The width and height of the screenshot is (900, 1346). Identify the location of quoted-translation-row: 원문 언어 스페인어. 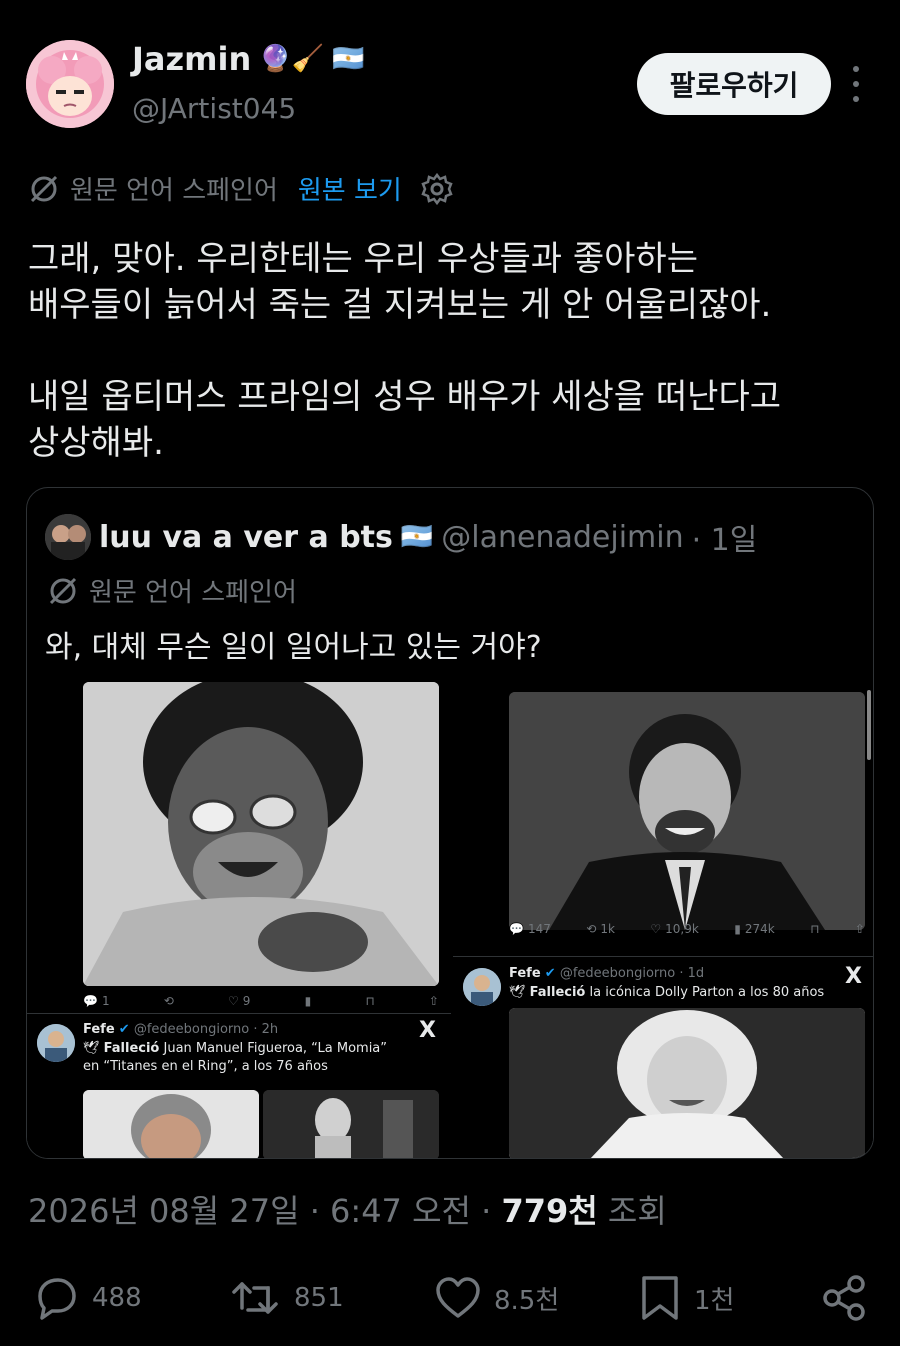
(172, 590).